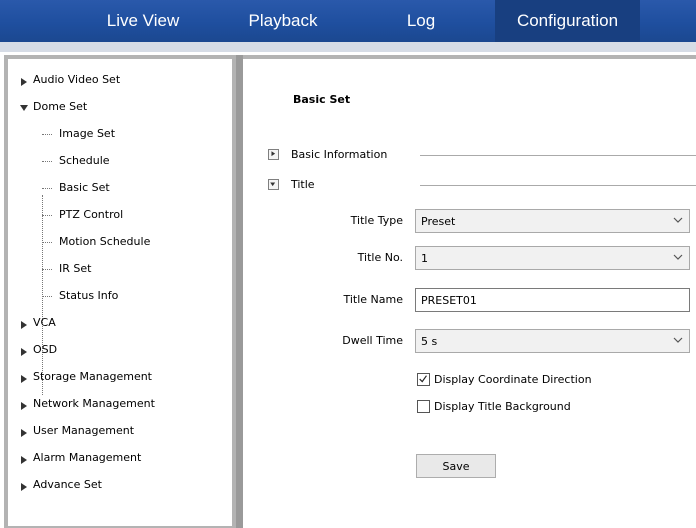  I want to click on title-no-label: Title No., so click(380, 257).